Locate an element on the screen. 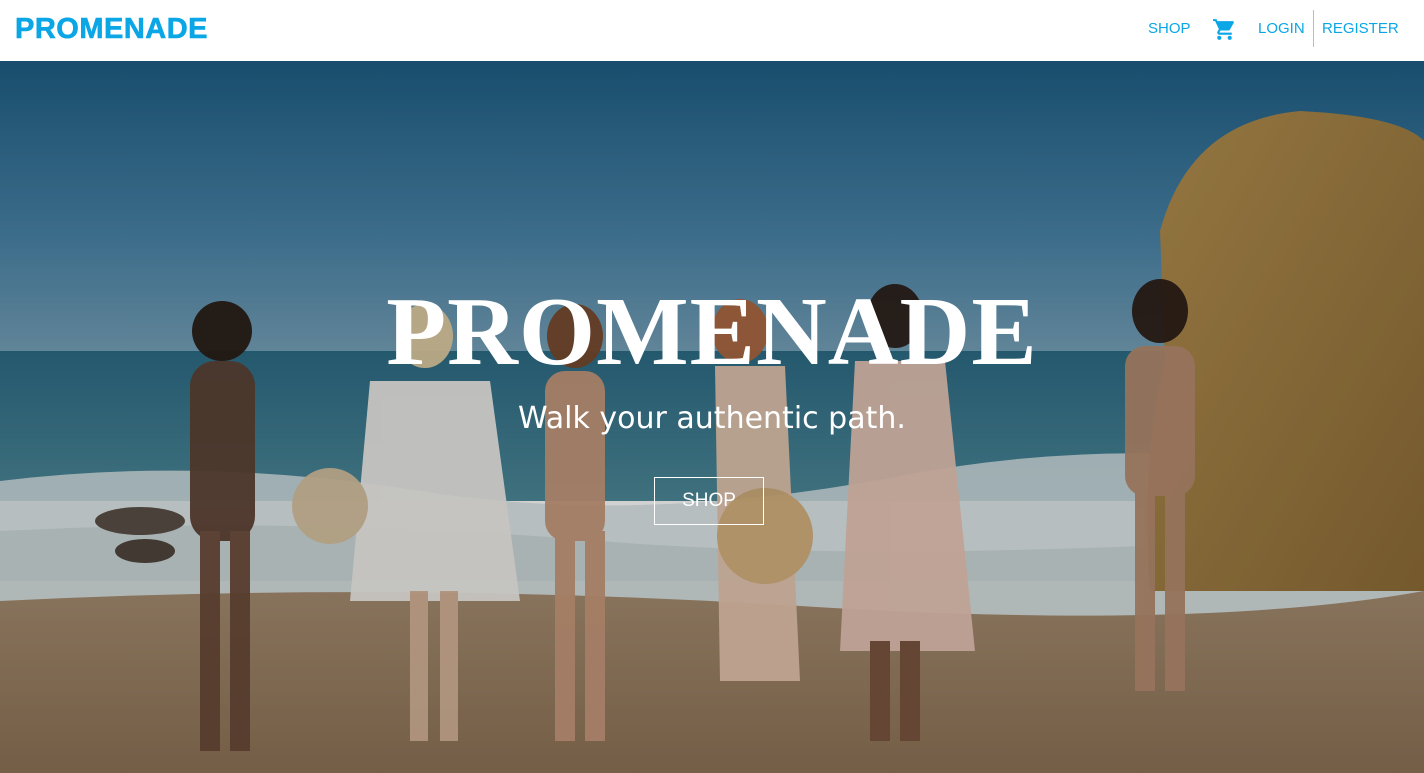  nav-login-link: LOGIN is located at coordinates (1281, 28).